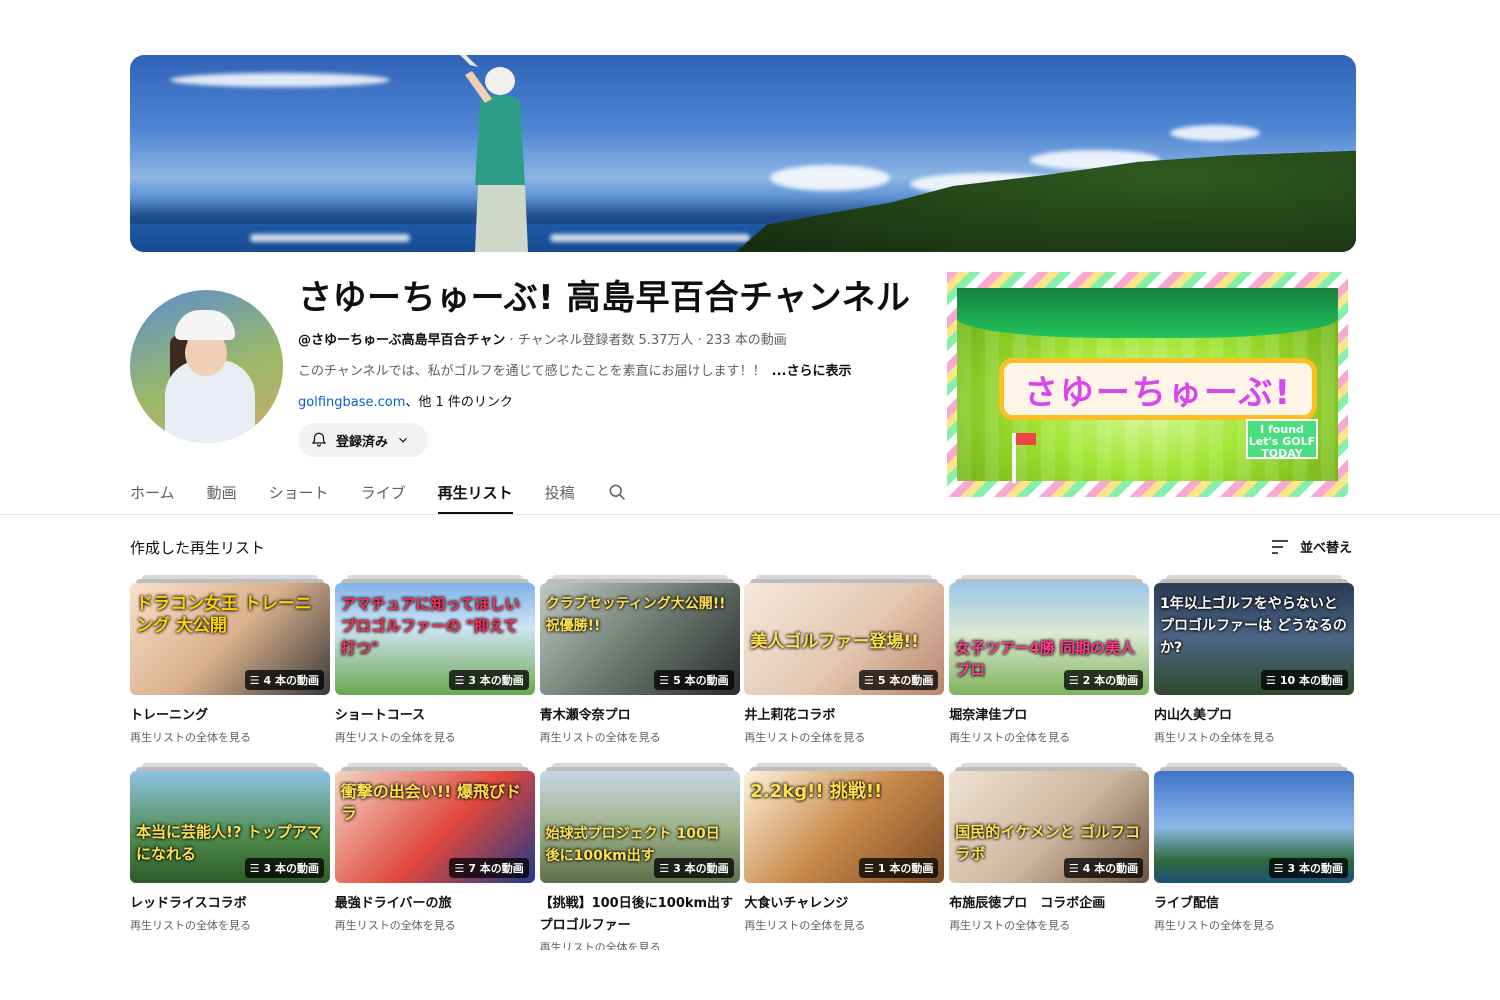  I want to click on thumbnail-caption: 美人ゴルファー登場!!, so click(834, 642).